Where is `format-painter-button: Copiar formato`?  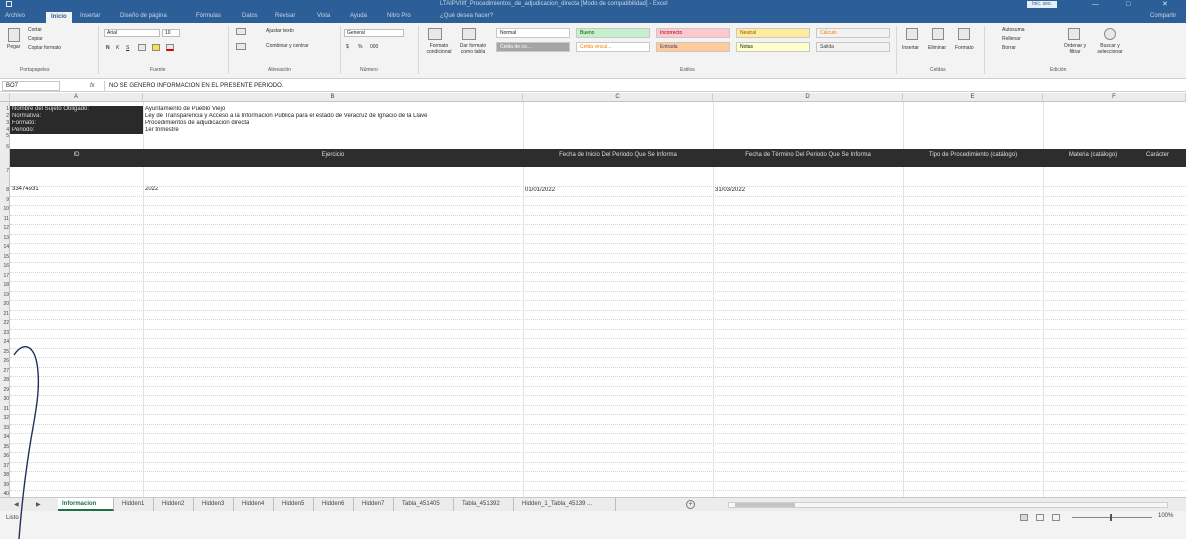 format-painter-button: Copiar formato is located at coordinates (44, 48).